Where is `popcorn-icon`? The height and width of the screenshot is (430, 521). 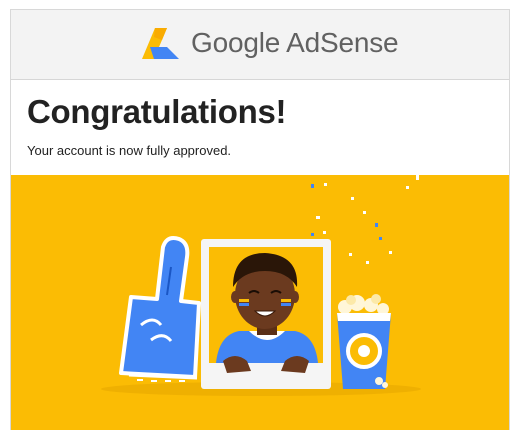
popcorn-icon is located at coordinates (364, 341).